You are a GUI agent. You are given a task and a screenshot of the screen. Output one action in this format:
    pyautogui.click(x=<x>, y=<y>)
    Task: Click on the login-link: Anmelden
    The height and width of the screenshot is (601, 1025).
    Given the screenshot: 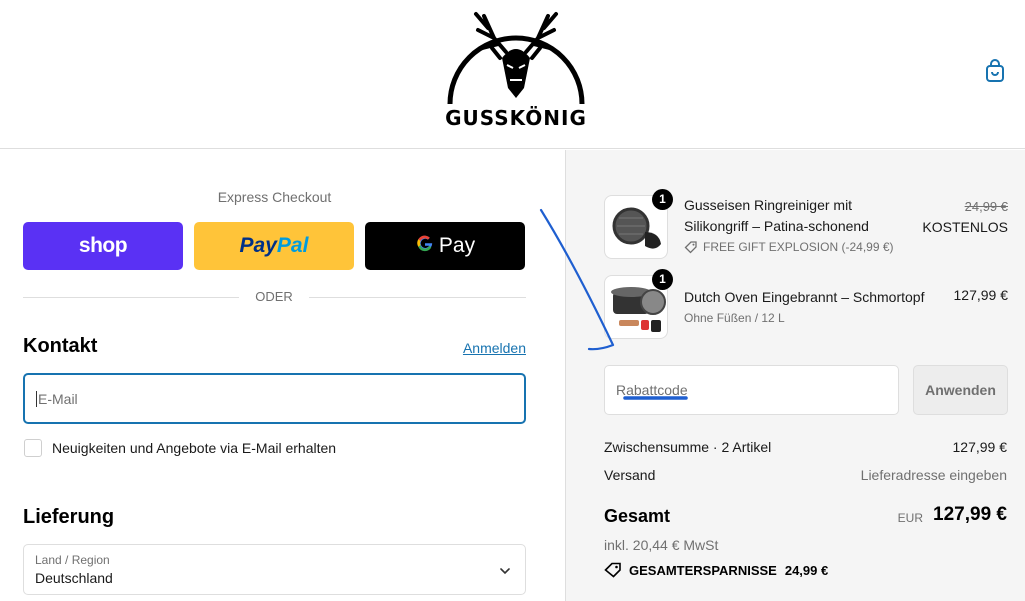 What is the action you would take?
    pyautogui.click(x=483, y=348)
    